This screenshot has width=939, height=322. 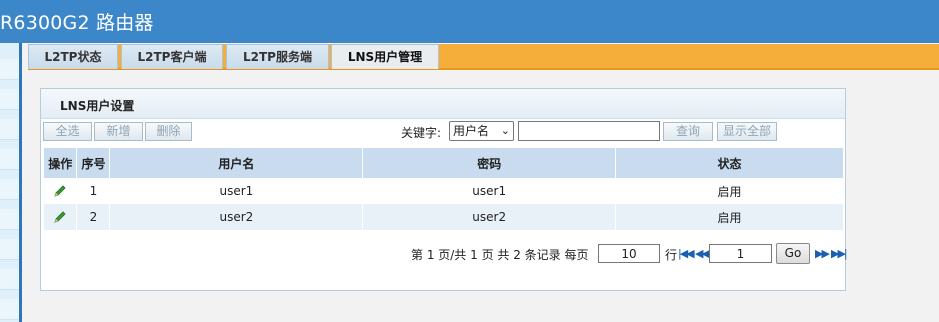 I want to click on search-button: 查询, so click(x=688, y=131).